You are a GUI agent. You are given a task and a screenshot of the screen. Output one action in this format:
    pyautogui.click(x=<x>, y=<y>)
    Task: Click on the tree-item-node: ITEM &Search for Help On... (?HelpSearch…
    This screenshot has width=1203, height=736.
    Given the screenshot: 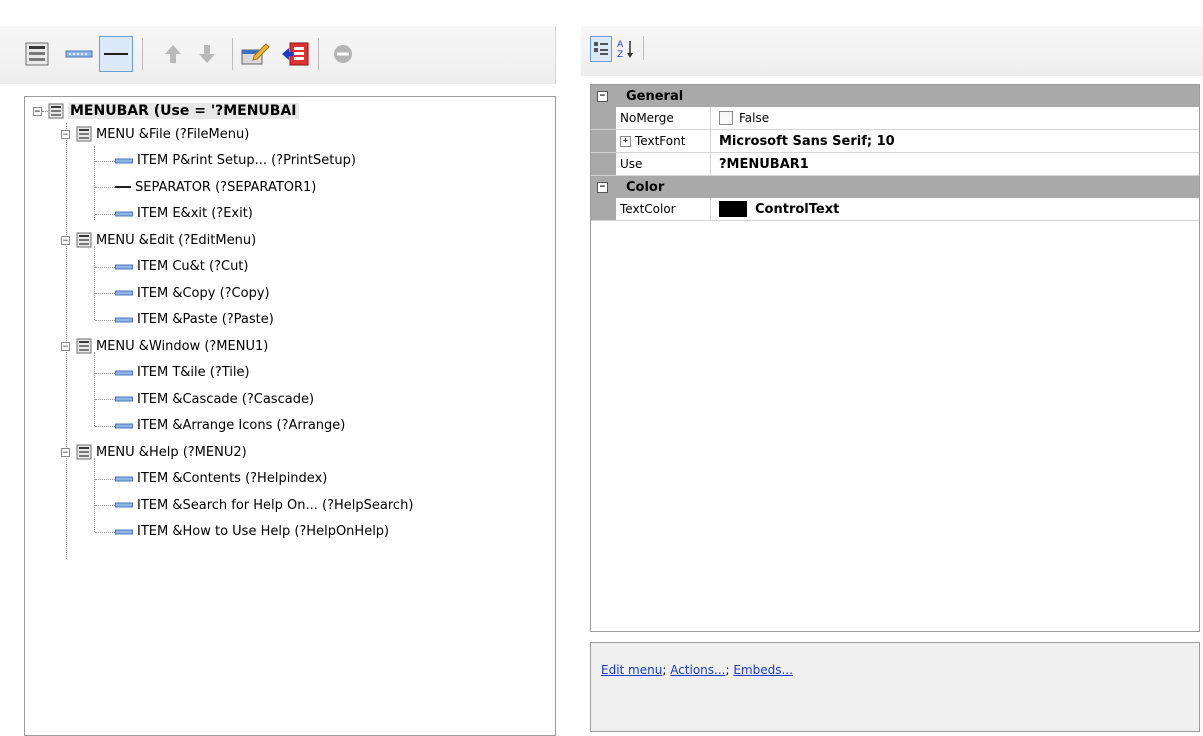 What is the action you would take?
    pyautogui.click(x=264, y=505)
    